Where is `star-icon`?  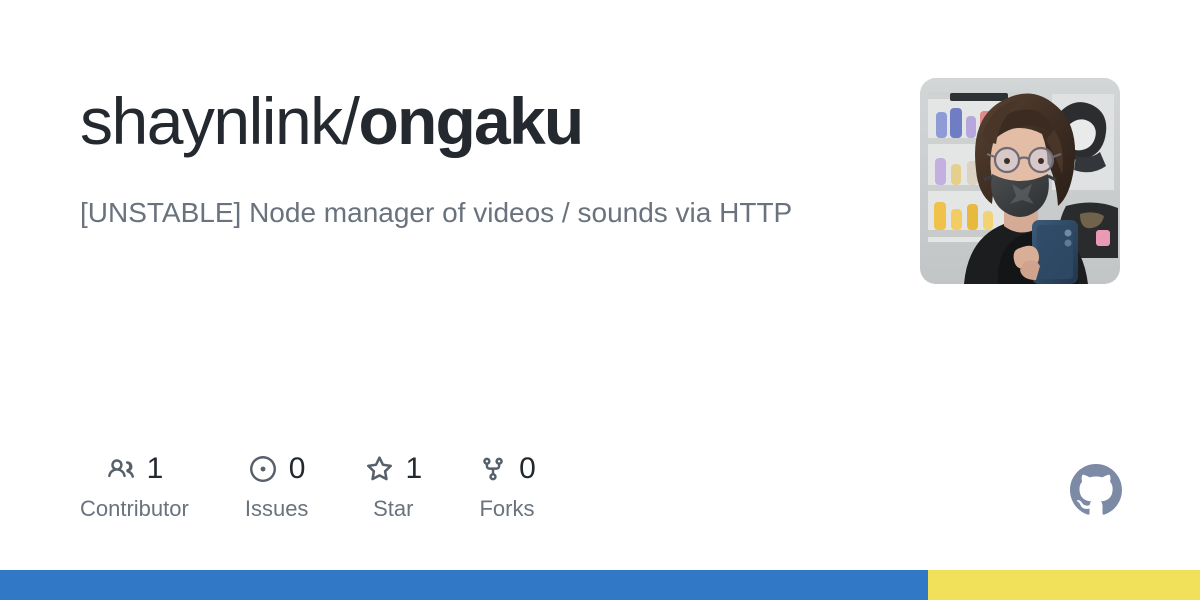 star-icon is located at coordinates (379, 469).